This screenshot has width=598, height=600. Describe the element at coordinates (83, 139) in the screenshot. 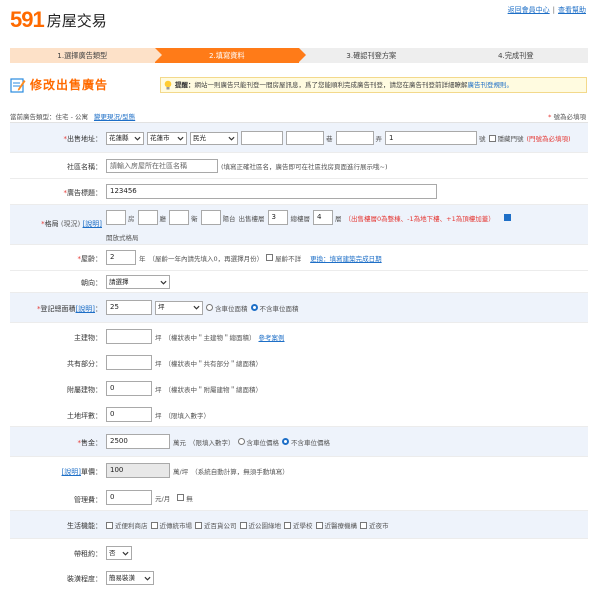

I see `address-label: *出售地址：` at that location.